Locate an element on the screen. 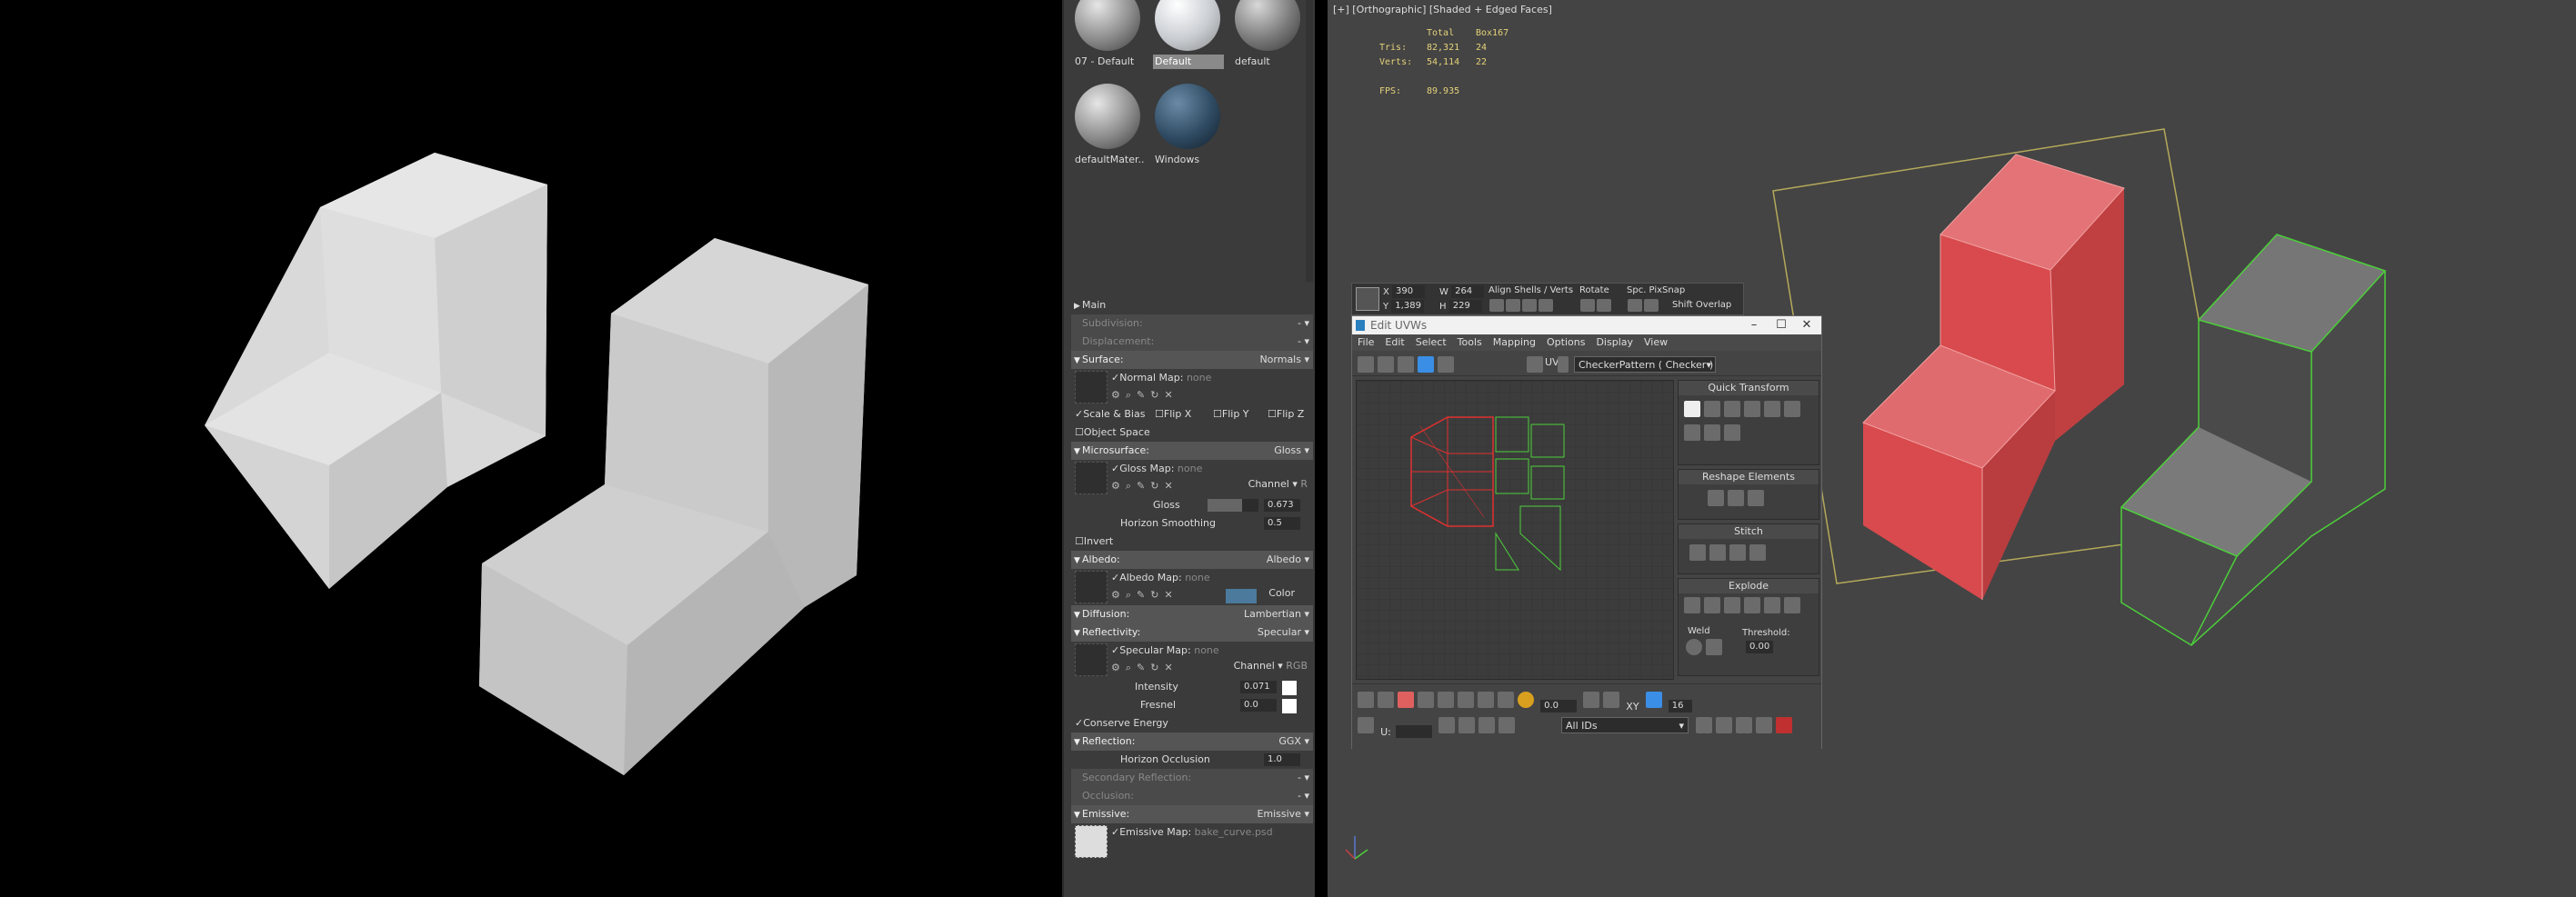 The image size is (2576, 897). flatten-icon is located at coordinates (1732, 605).